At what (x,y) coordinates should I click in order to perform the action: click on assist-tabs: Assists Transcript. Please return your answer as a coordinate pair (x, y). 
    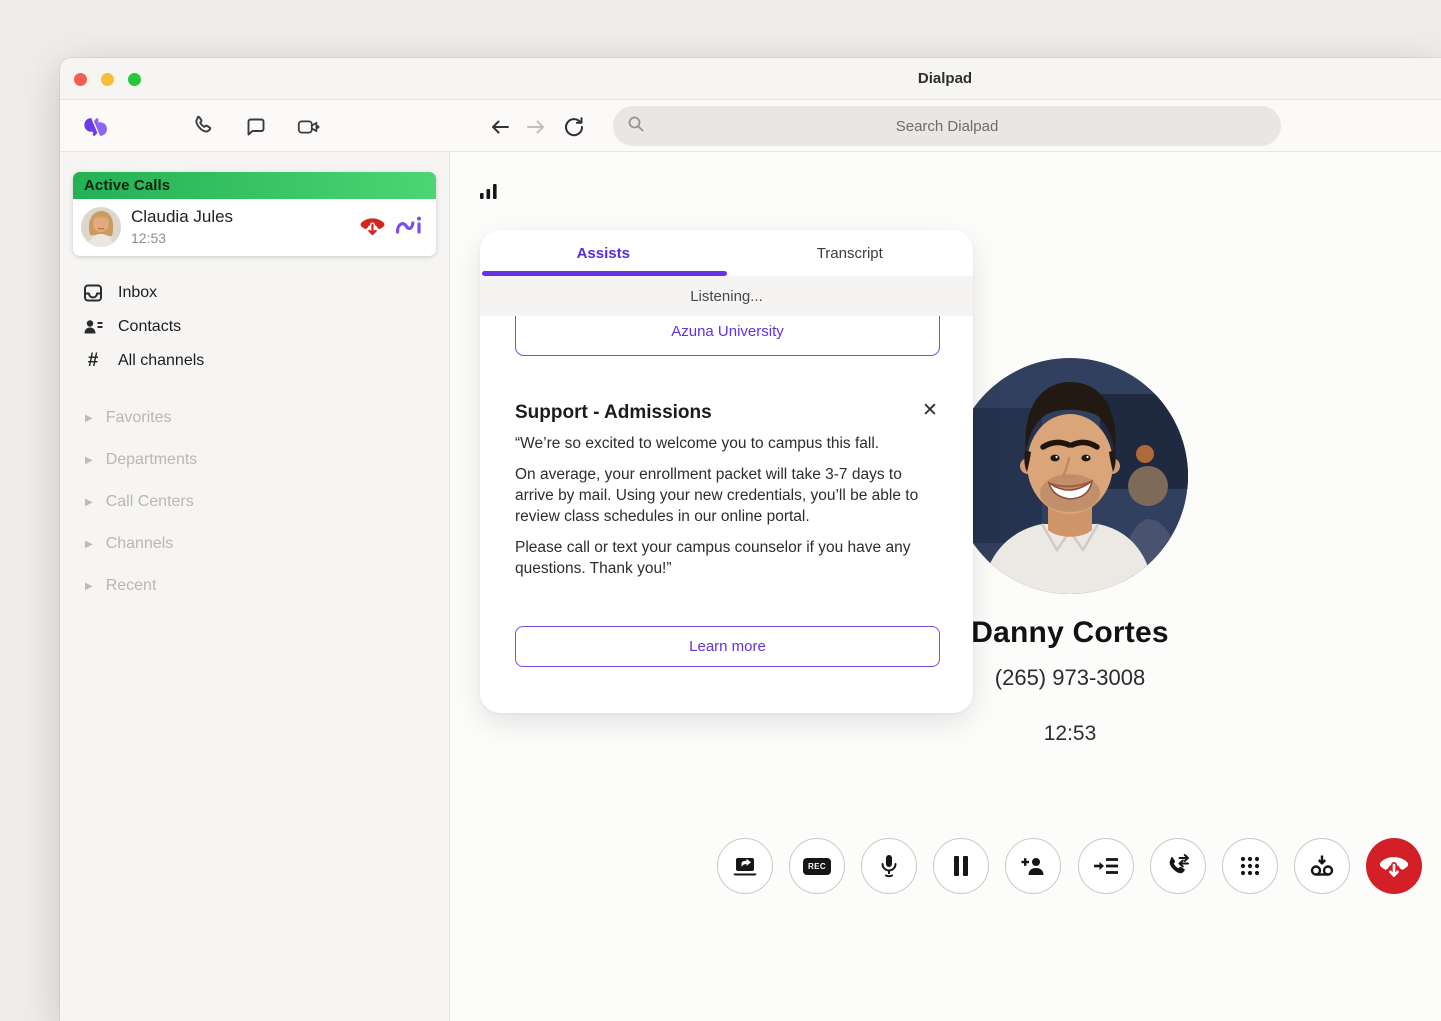
    Looking at the image, I should click on (726, 253).